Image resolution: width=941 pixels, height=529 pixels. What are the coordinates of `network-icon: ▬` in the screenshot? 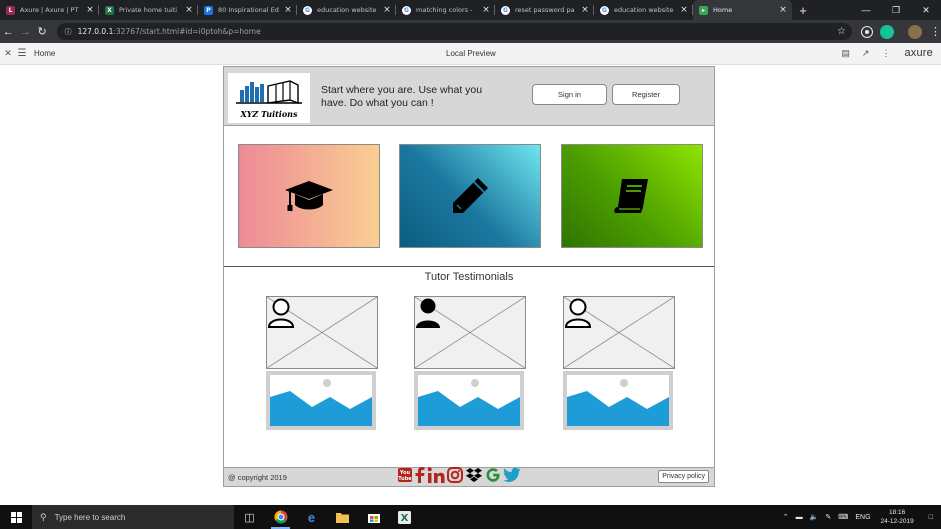 It's located at (799, 517).